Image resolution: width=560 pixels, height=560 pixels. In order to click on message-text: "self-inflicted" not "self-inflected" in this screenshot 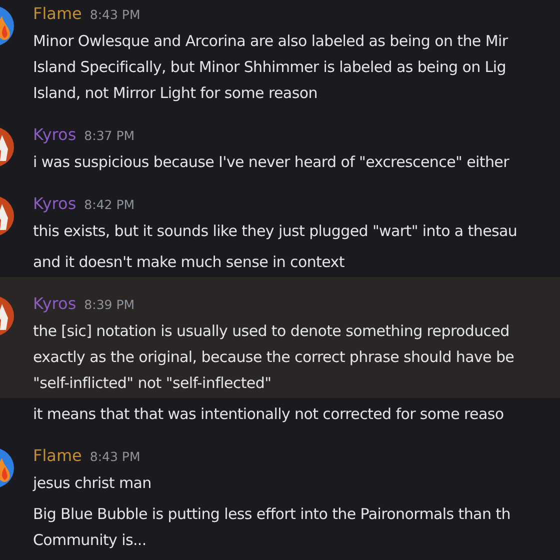, I will do `click(152, 383)`.